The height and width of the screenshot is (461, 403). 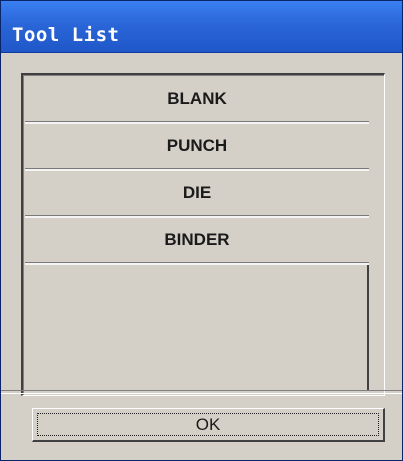 I want to click on list-item-die: DIE, so click(x=197, y=193).